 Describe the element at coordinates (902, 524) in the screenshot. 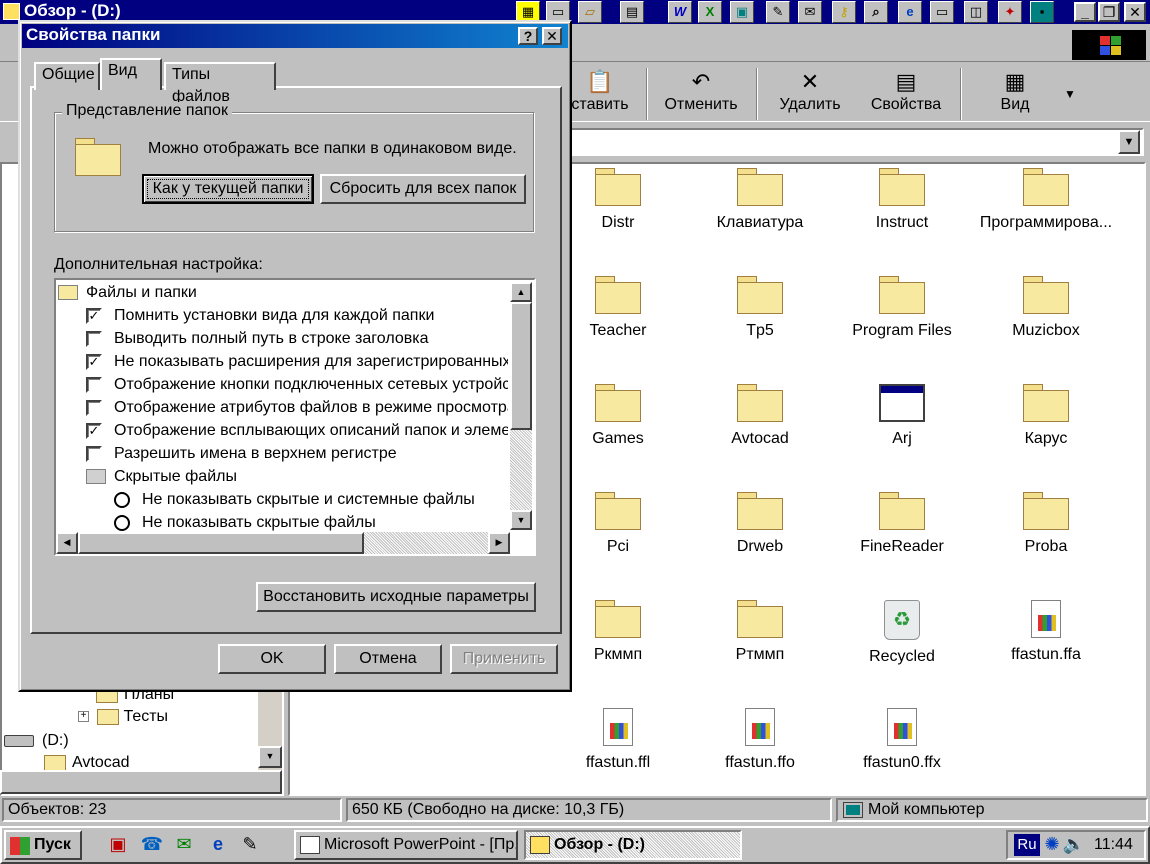

I see `file-item: FineReader` at that location.